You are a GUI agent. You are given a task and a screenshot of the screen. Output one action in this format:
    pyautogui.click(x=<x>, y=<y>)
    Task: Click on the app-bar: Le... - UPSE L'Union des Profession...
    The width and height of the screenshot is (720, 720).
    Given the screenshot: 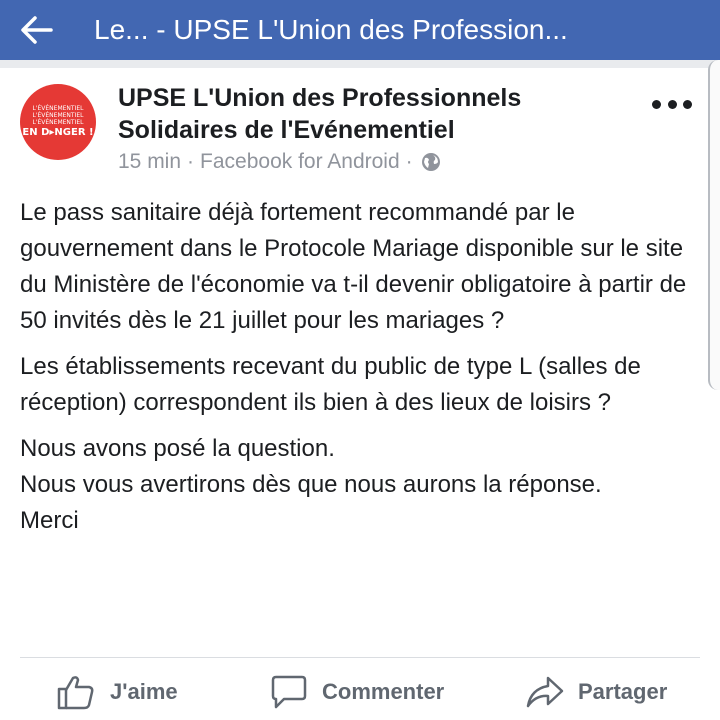 What is the action you would take?
    pyautogui.click(x=360, y=30)
    